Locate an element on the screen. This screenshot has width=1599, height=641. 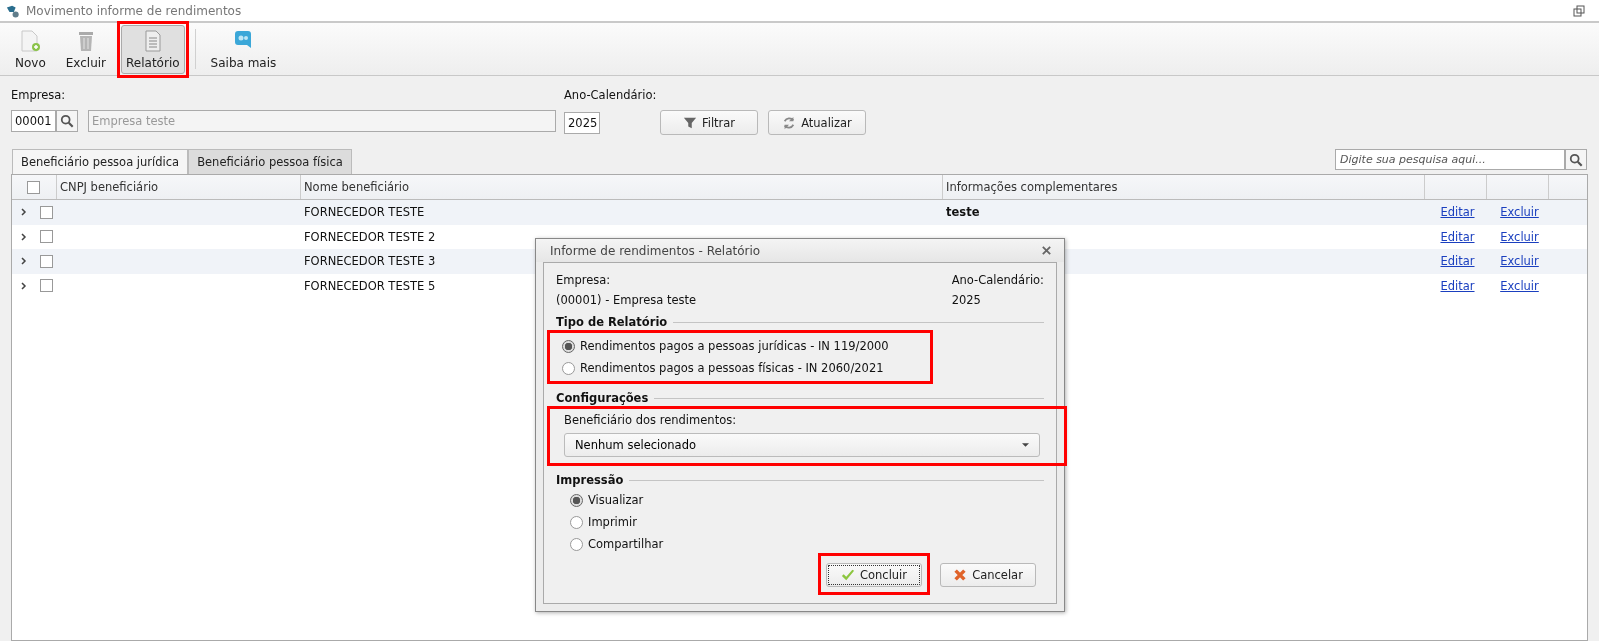
confirm-button: Concluir is located at coordinates (874, 575).